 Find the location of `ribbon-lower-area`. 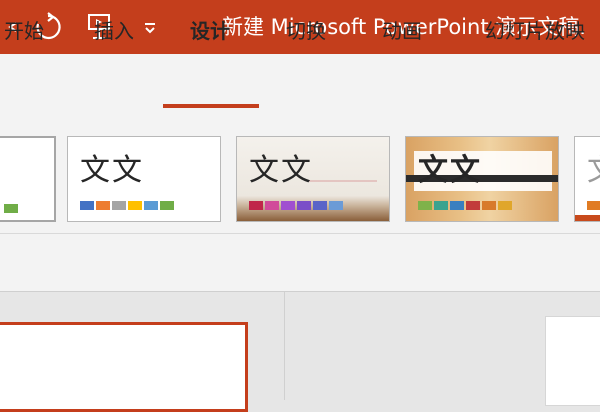

ribbon-lower-area is located at coordinates (300, 263).